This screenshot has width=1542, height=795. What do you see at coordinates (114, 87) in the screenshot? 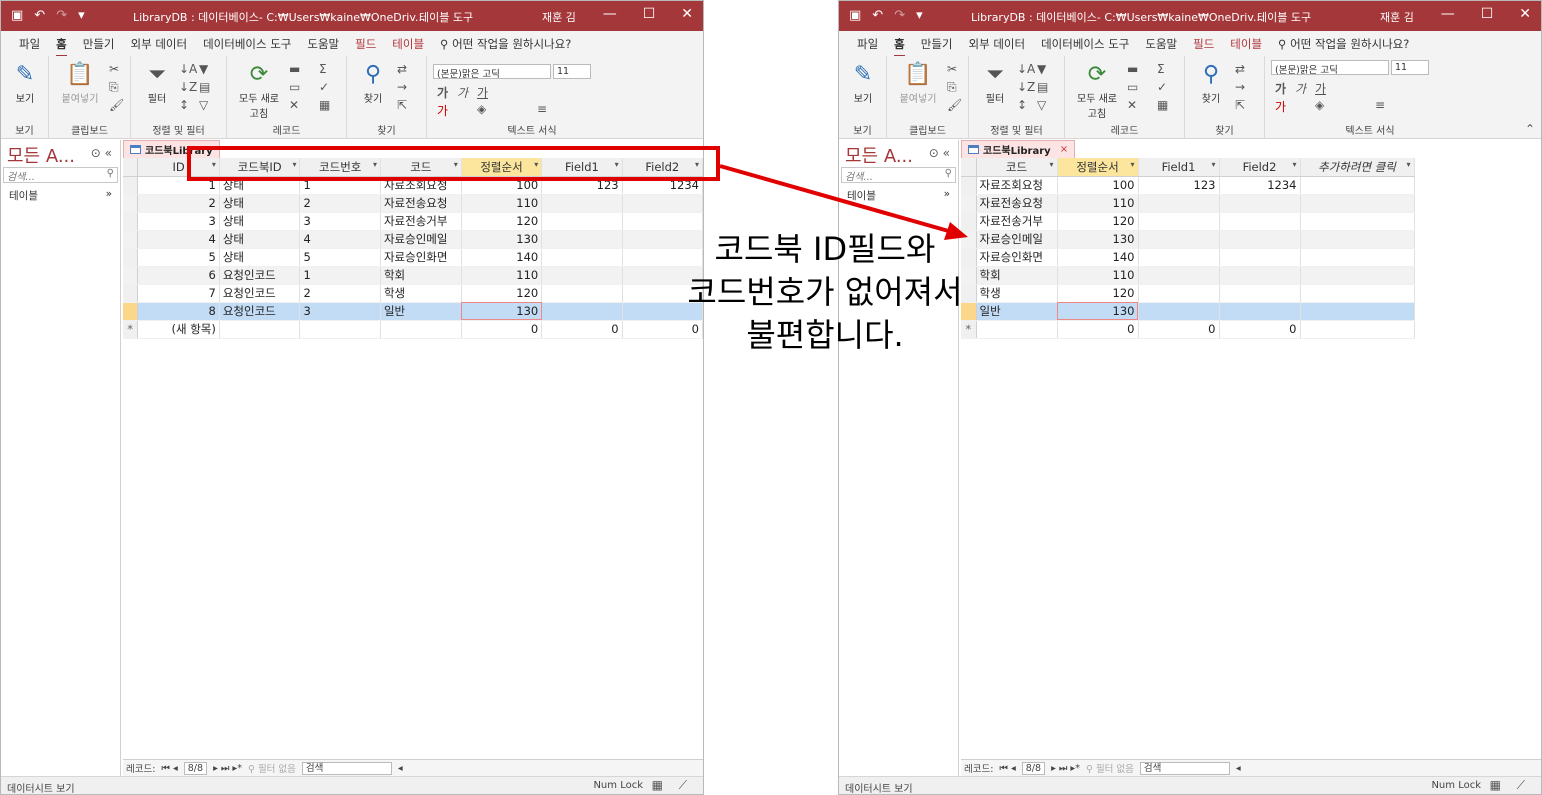
I see `copy-icon: ⎘` at bounding box center [114, 87].